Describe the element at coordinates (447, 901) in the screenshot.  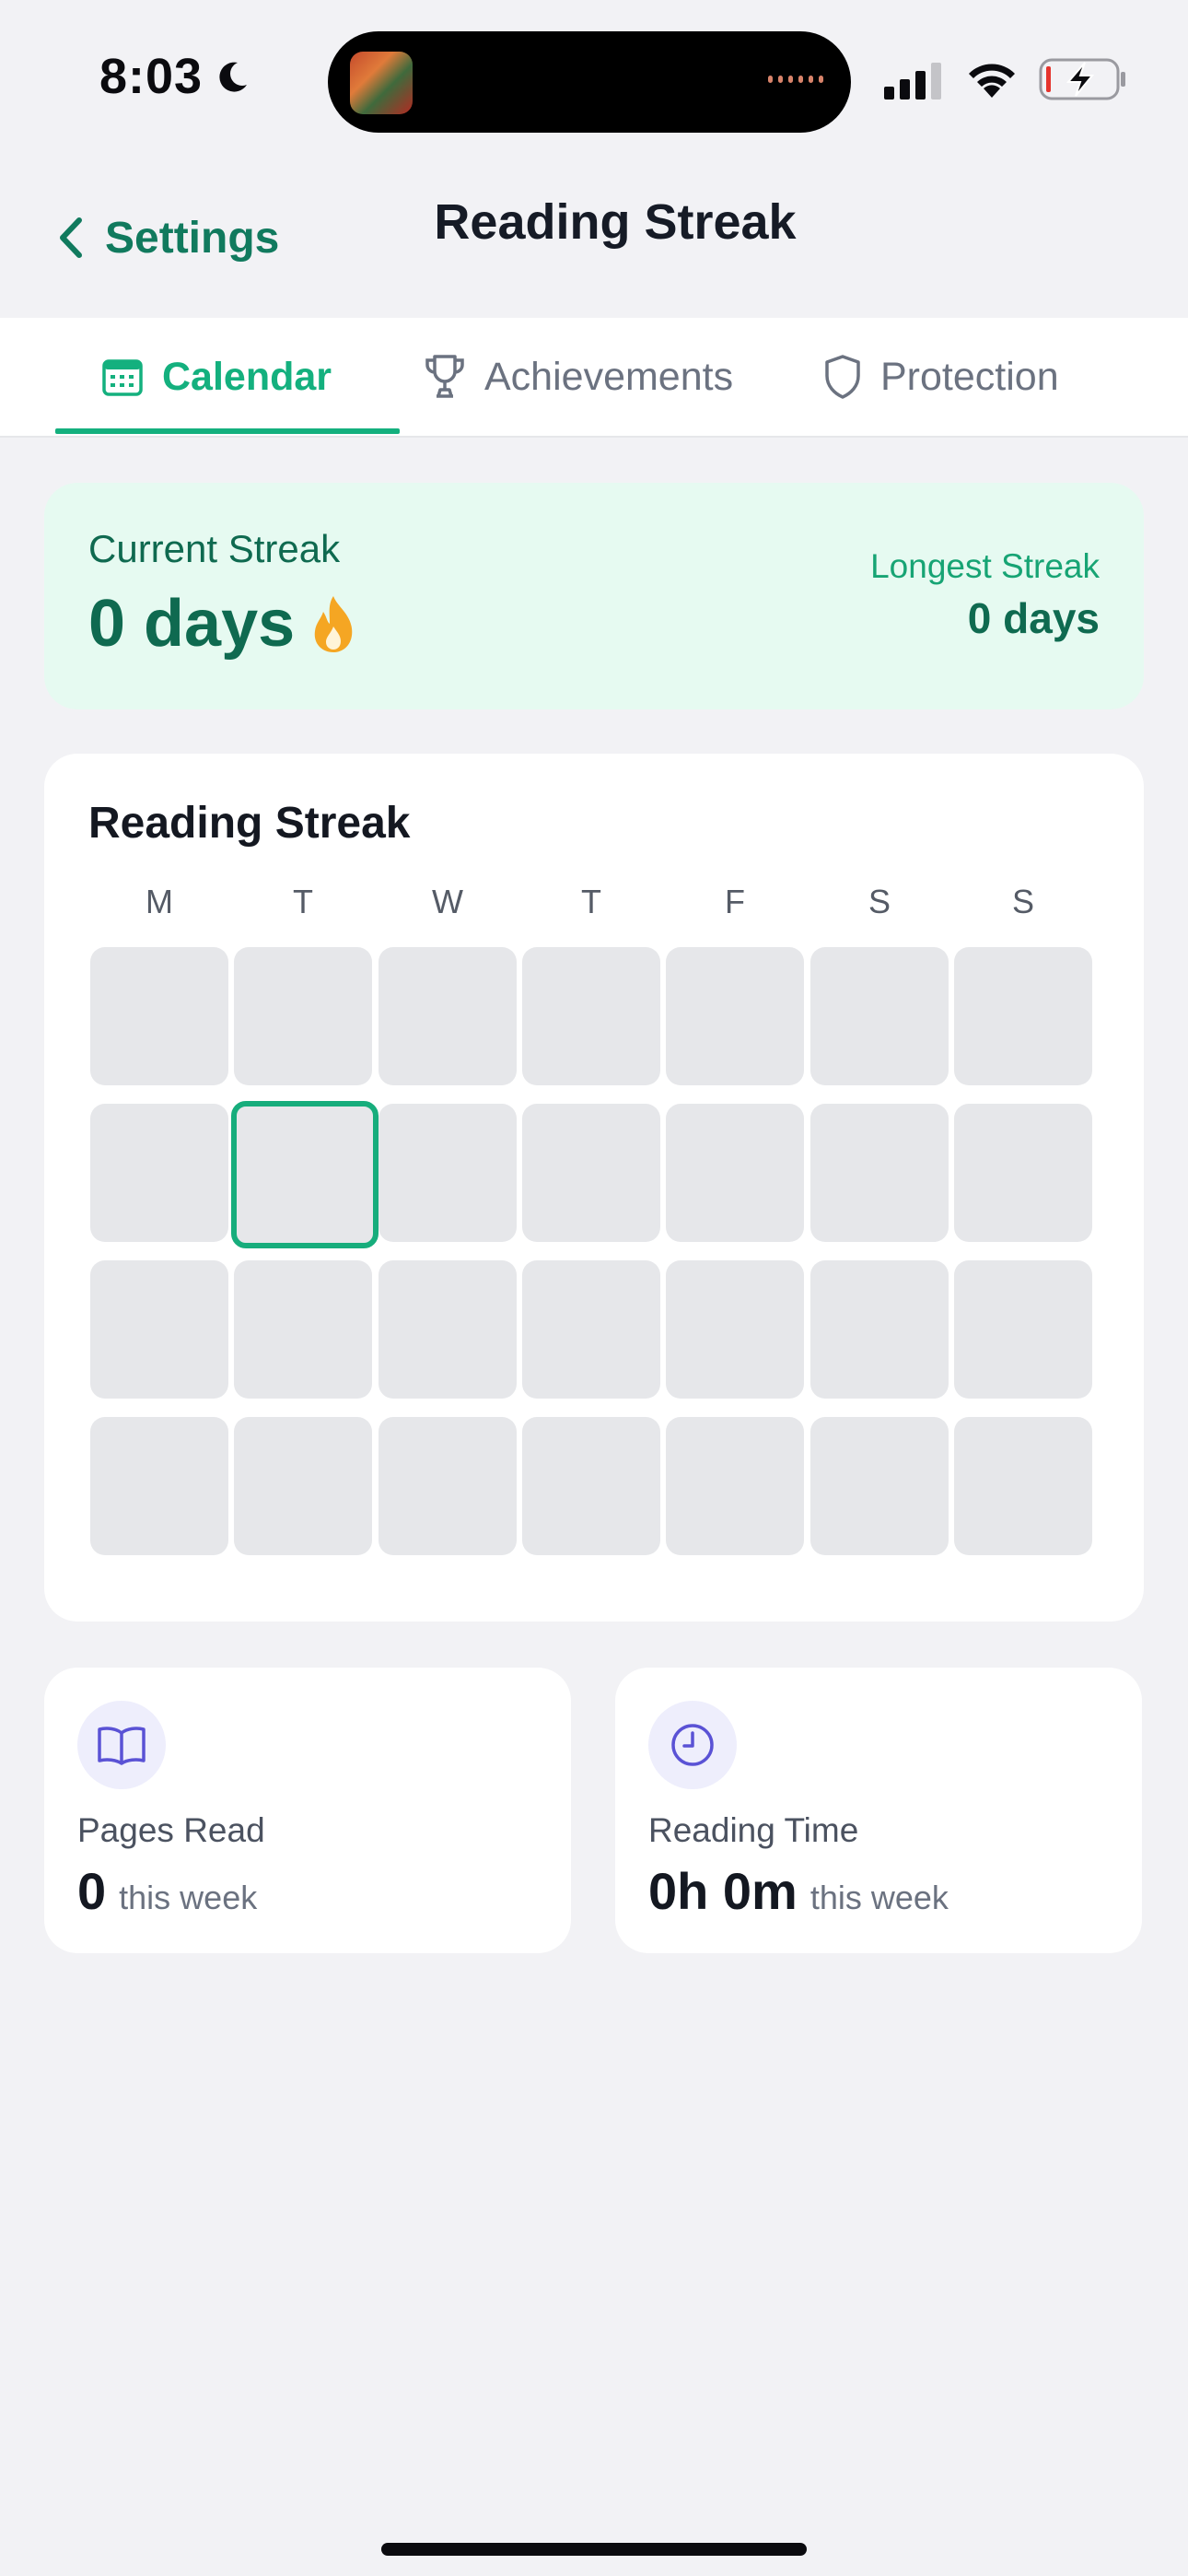
I see `weekday-header: W` at that location.